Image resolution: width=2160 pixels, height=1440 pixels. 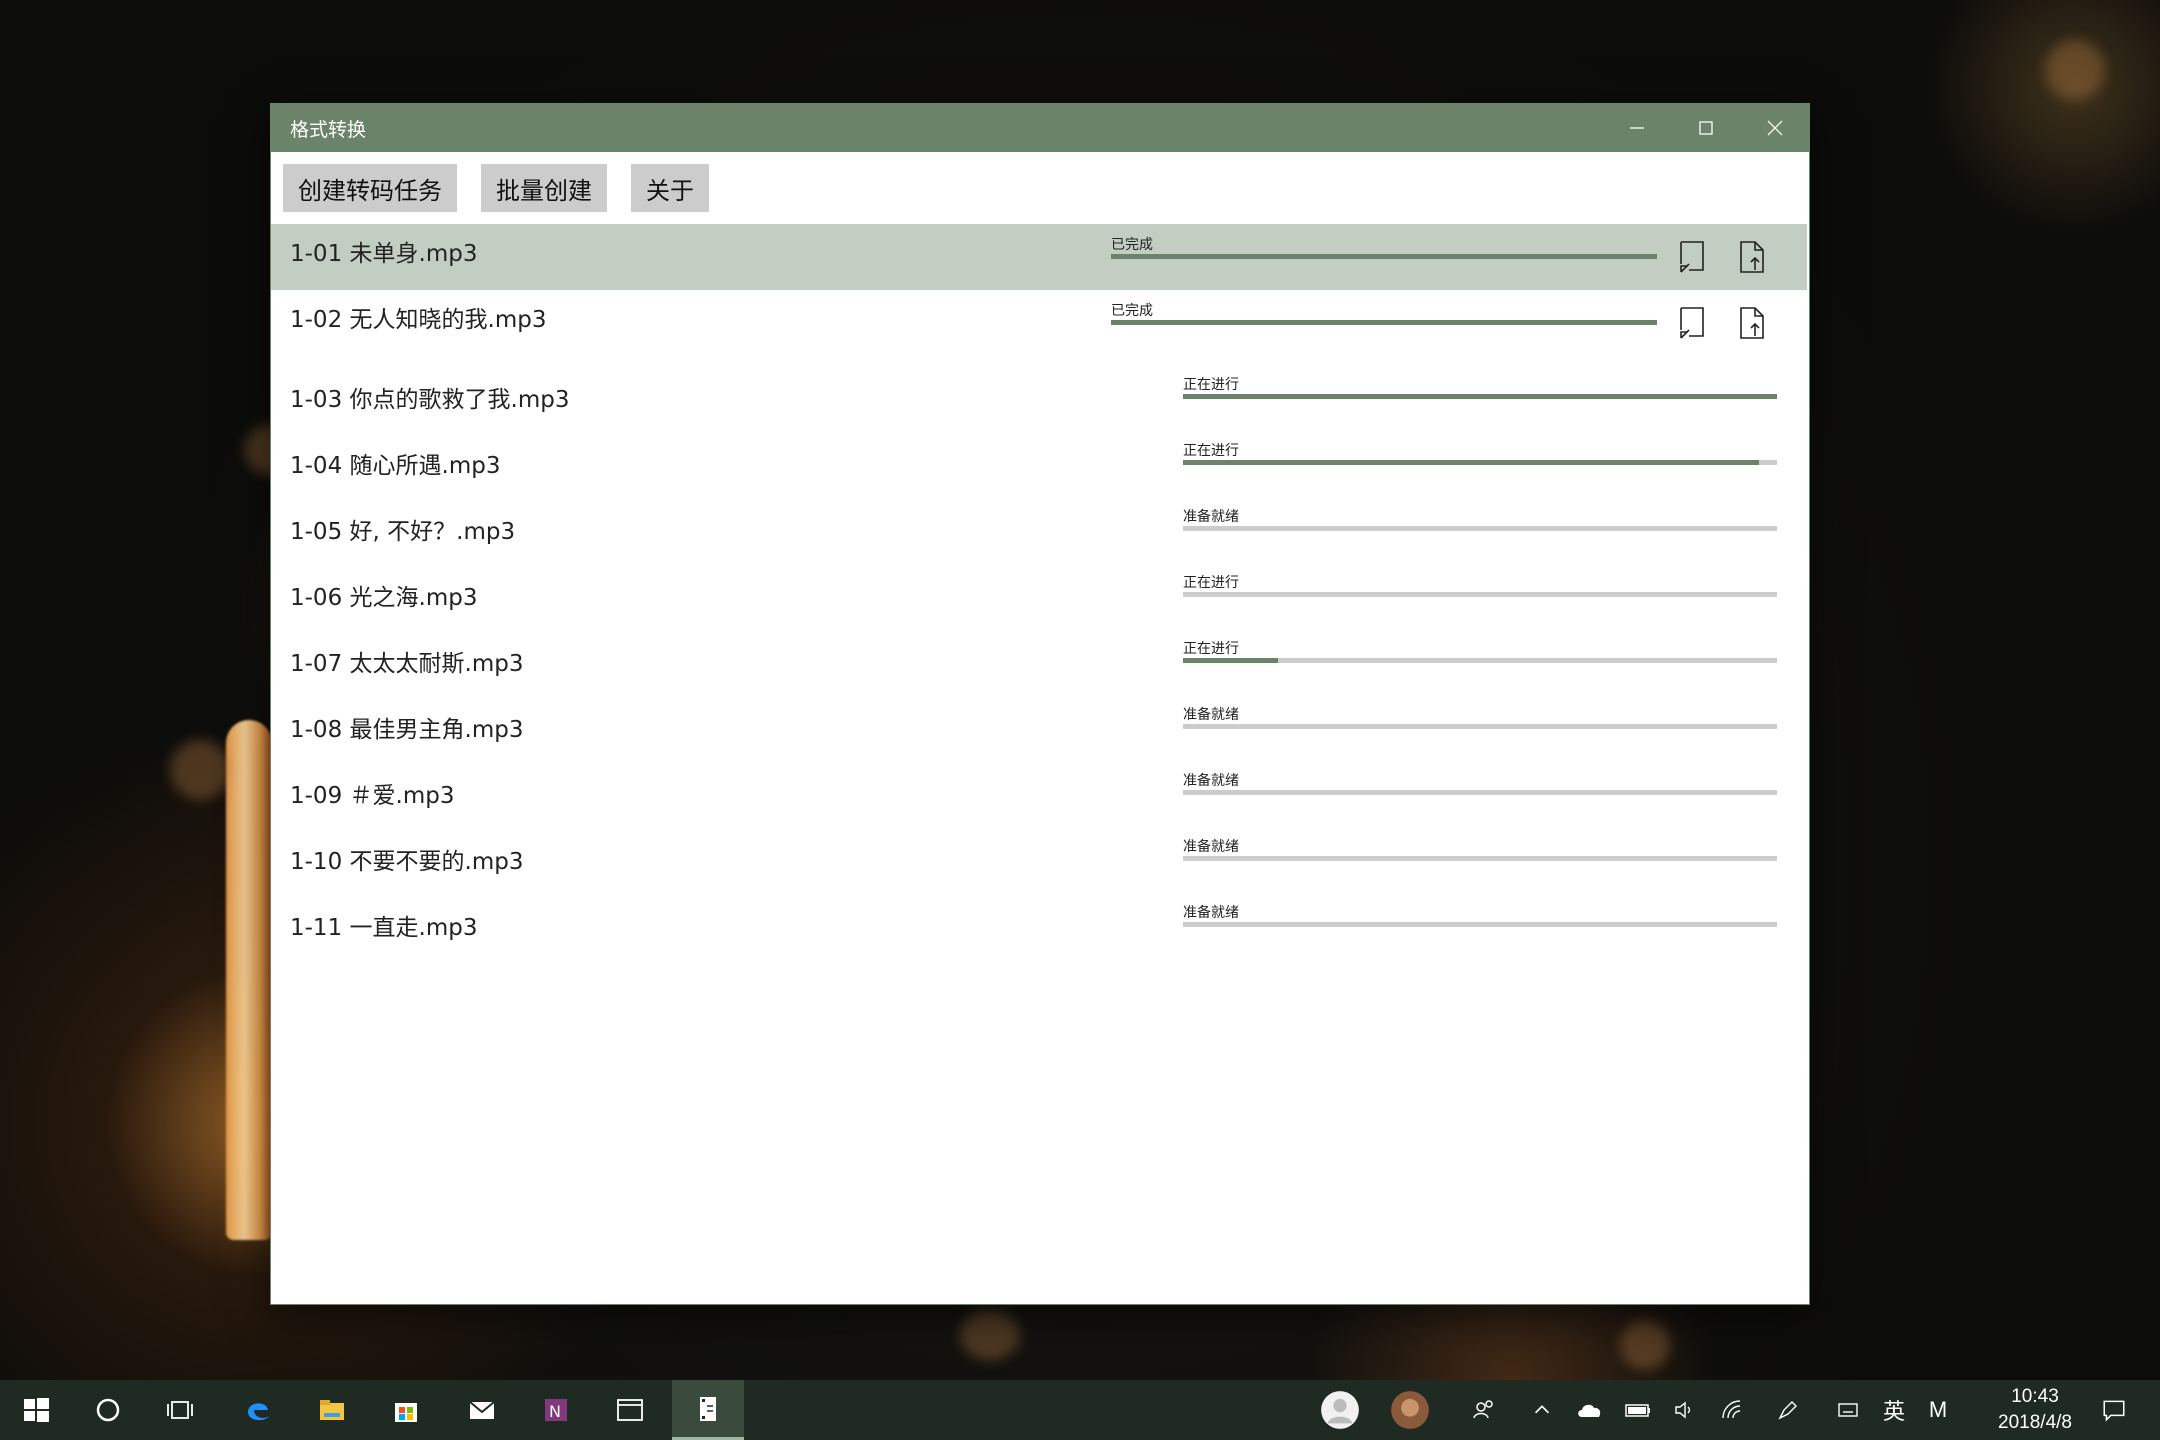 What do you see at coordinates (1132, 311) in the screenshot?
I see `status-label: 已完成` at bounding box center [1132, 311].